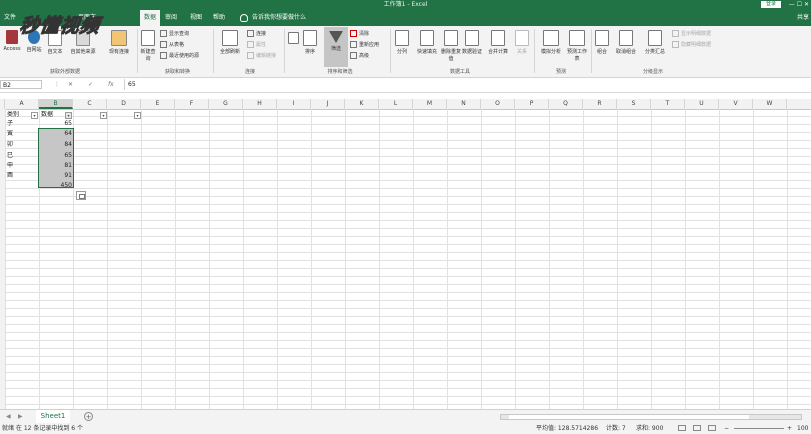 The height and width of the screenshot is (434, 811). Describe the element at coordinates (802, 428) in the screenshot. I see `zoom-level: 100` at that location.